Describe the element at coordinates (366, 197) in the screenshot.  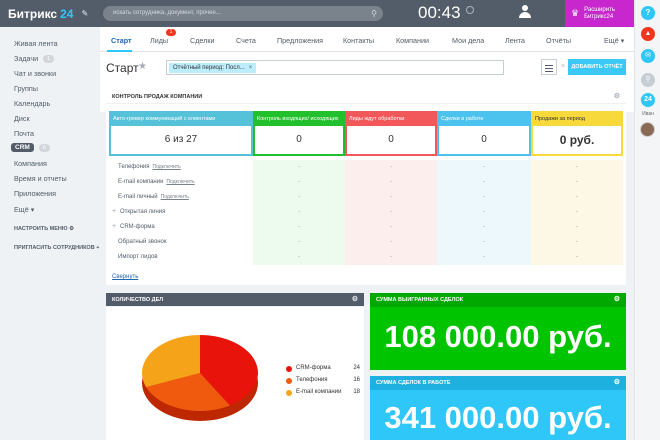
I see `funnel-row: E-mail личный Подключить - - - -` at that location.